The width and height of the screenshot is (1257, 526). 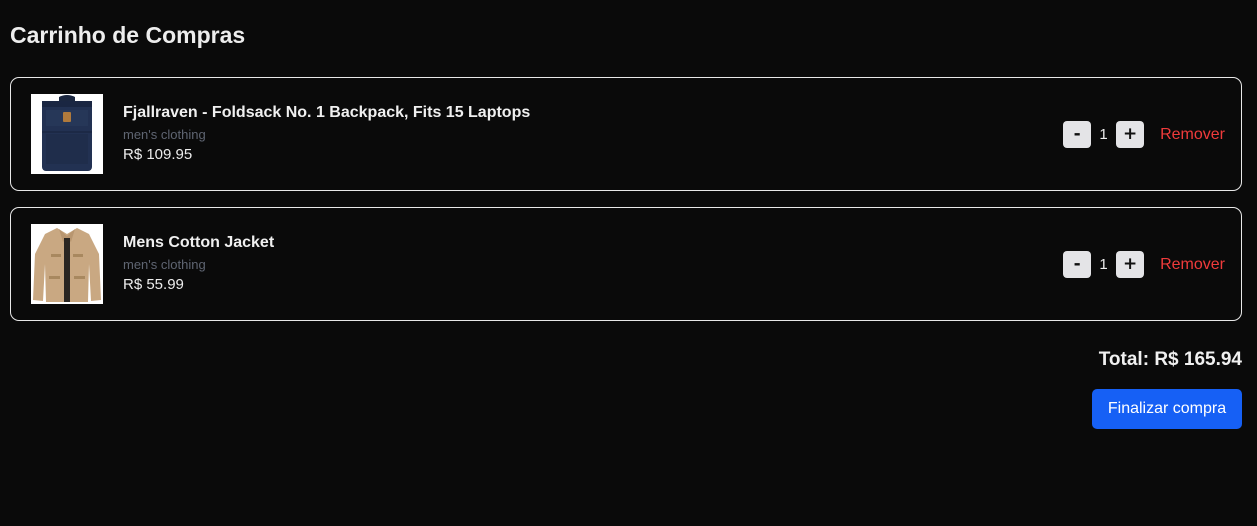 What do you see at coordinates (1167, 409) in the screenshot?
I see `checkout-button: Finalizar compra` at bounding box center [1167, 409].